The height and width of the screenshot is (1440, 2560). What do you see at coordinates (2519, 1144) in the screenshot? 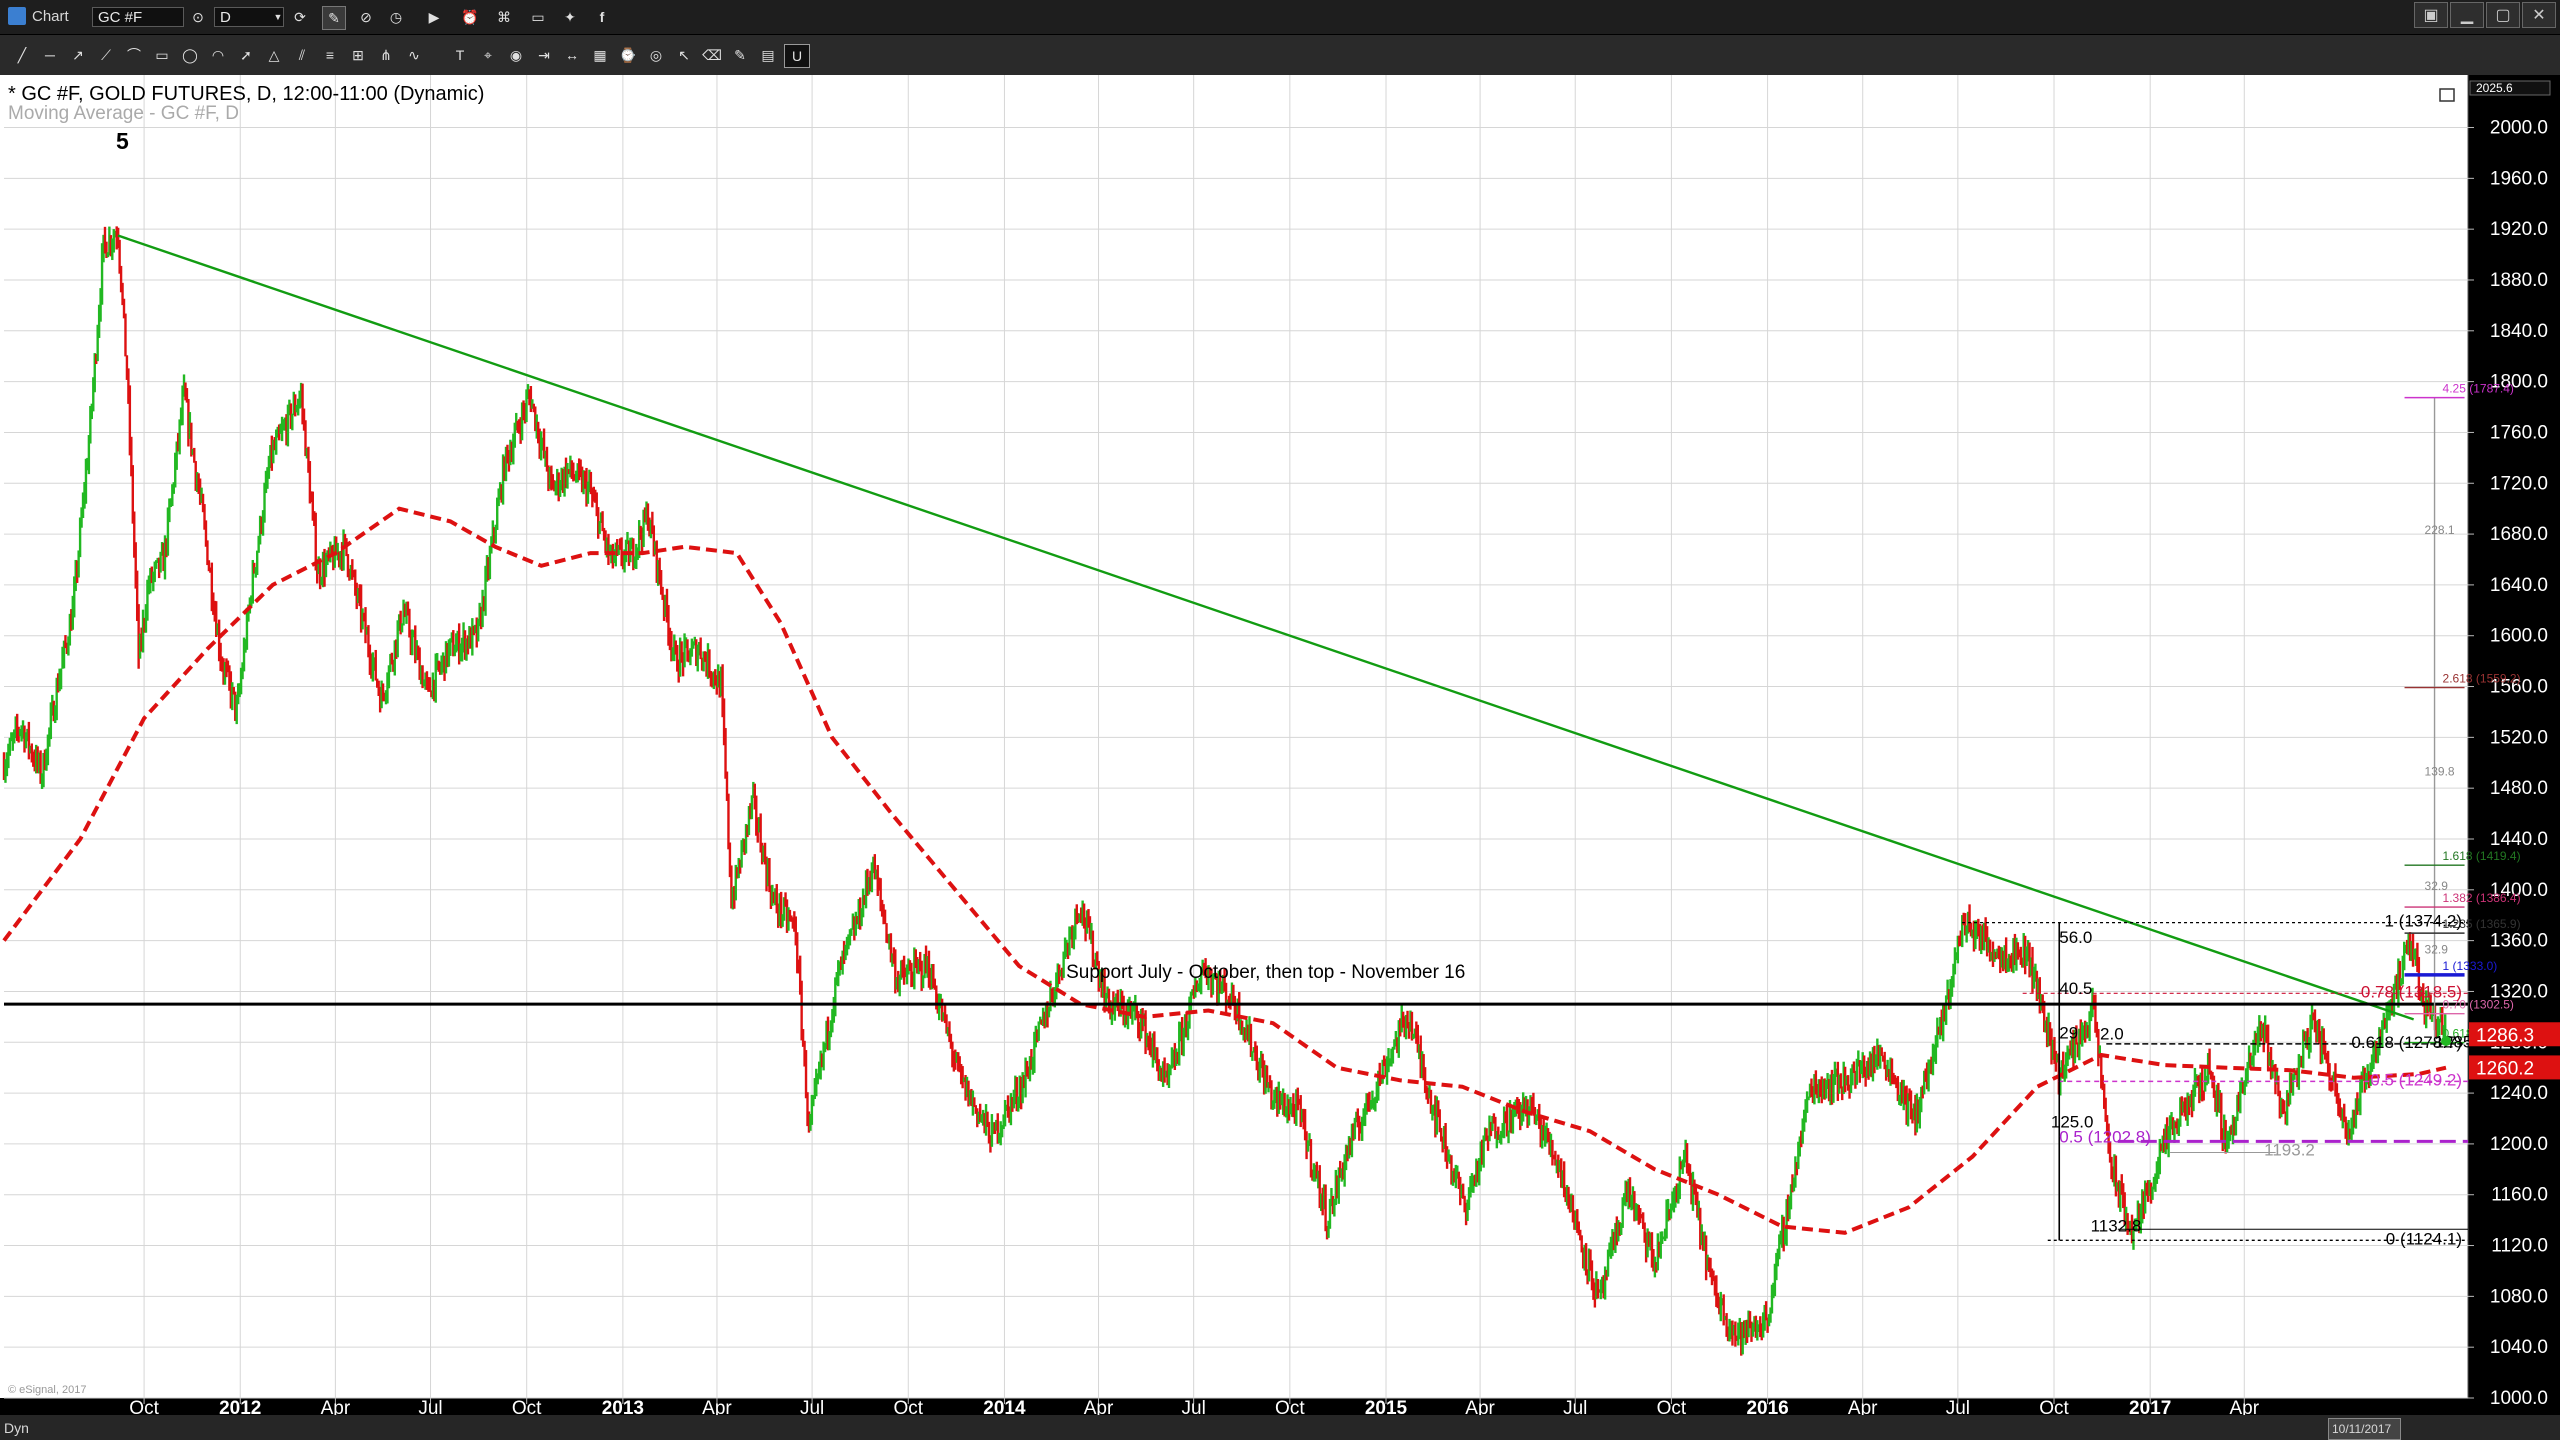
I see `y-tick-label: 1200.0` at bounding box center [2519, 1144].